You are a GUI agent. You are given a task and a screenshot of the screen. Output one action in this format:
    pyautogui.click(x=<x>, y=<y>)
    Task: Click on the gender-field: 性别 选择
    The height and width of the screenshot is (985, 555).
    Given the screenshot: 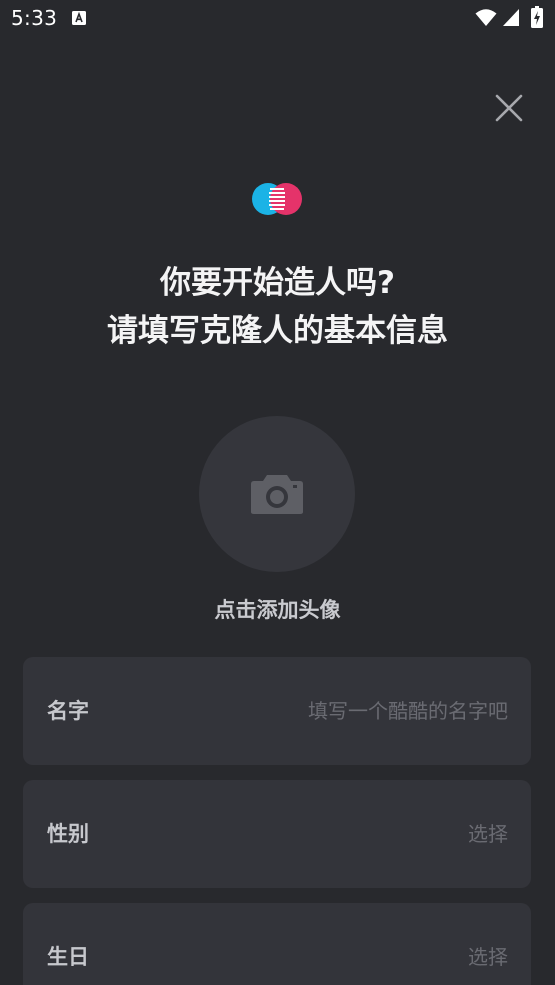 What is the action you would take?
    pyautogui.click(x=277, y=834)
    